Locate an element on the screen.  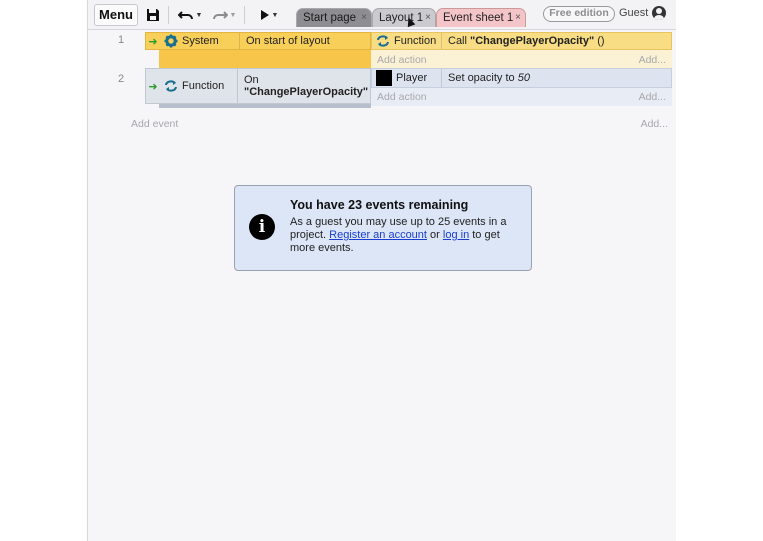
action-suffix: () is located at coordinates (599, 41).